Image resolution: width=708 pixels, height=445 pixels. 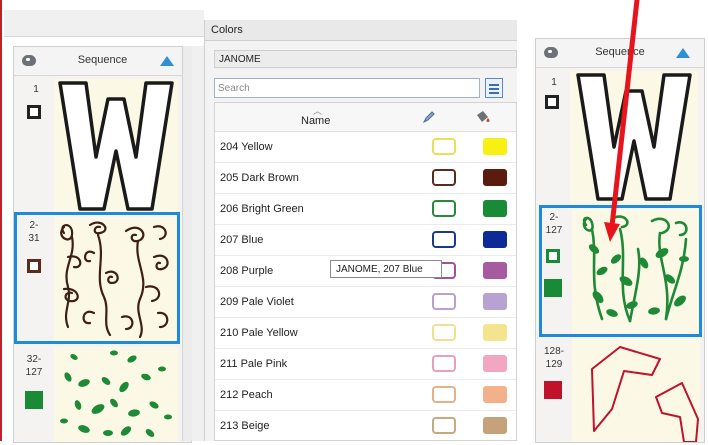 What do you see at coordinates (240, 59) in the screenshot?
I see `thread-brand-value: JANOME` at bounding box center [240, 59].